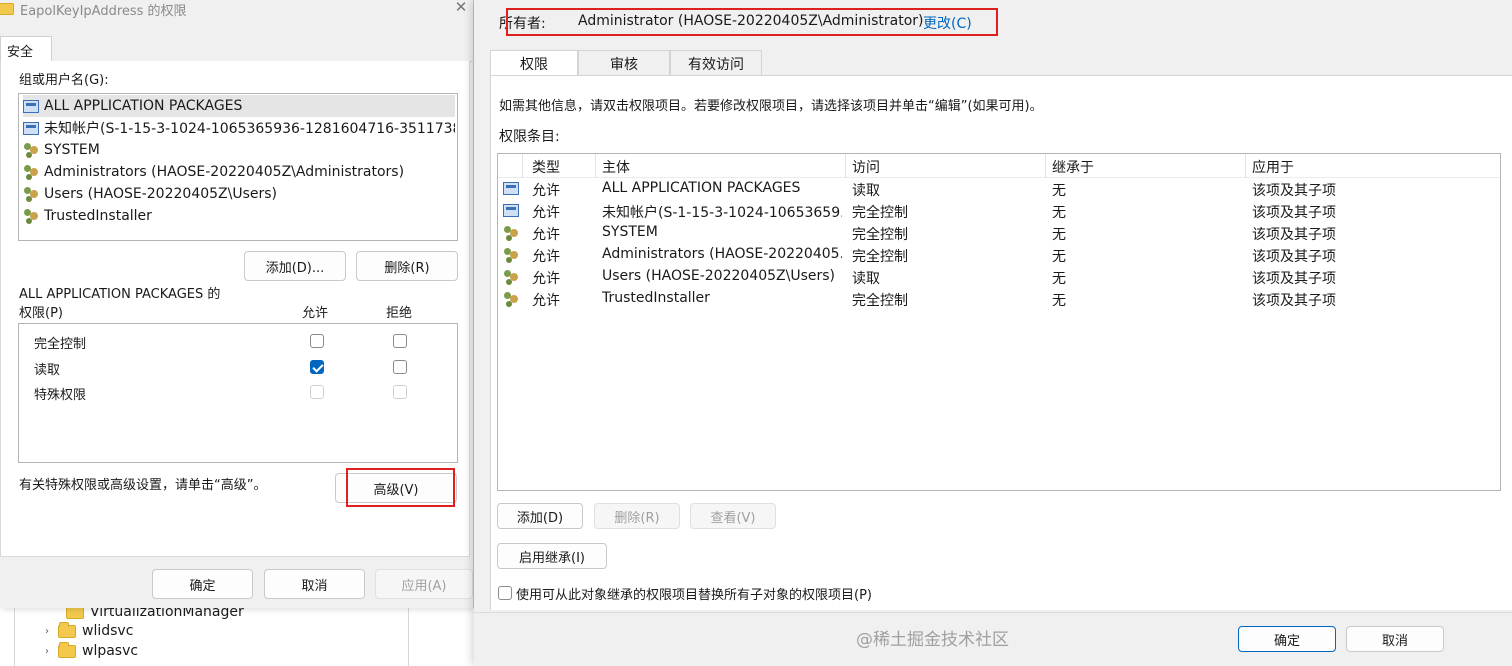 Image resolution: width=1512 pixels, height=666 pixels. What do you see at coordinates (461, 8) in the screenshot?
I see `close-icon: ✕` at bounding box center [461, 8].